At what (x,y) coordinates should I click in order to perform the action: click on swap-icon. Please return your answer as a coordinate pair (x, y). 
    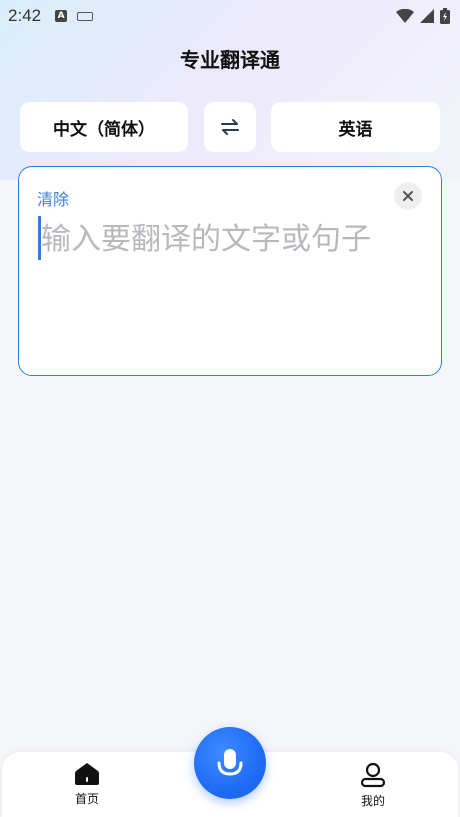
    Looking at the image, I should click on (230, 127).